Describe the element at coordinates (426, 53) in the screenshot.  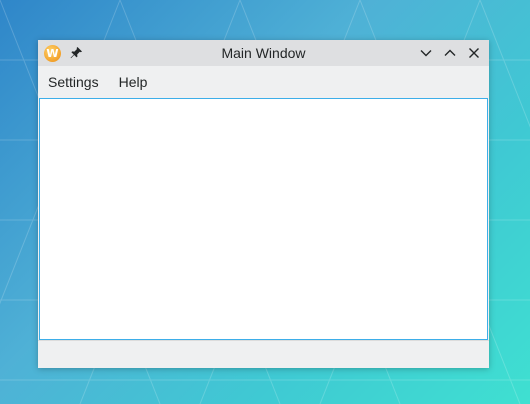
I see `chevron-down-icon` at that location.